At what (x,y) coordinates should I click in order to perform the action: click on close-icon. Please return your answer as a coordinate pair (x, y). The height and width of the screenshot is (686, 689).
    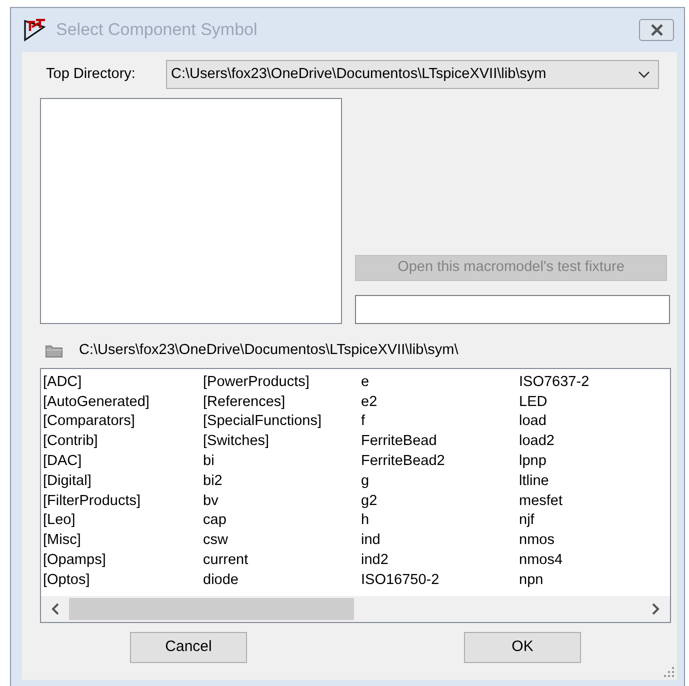
    Looking at the image, I should click on (657, 30).